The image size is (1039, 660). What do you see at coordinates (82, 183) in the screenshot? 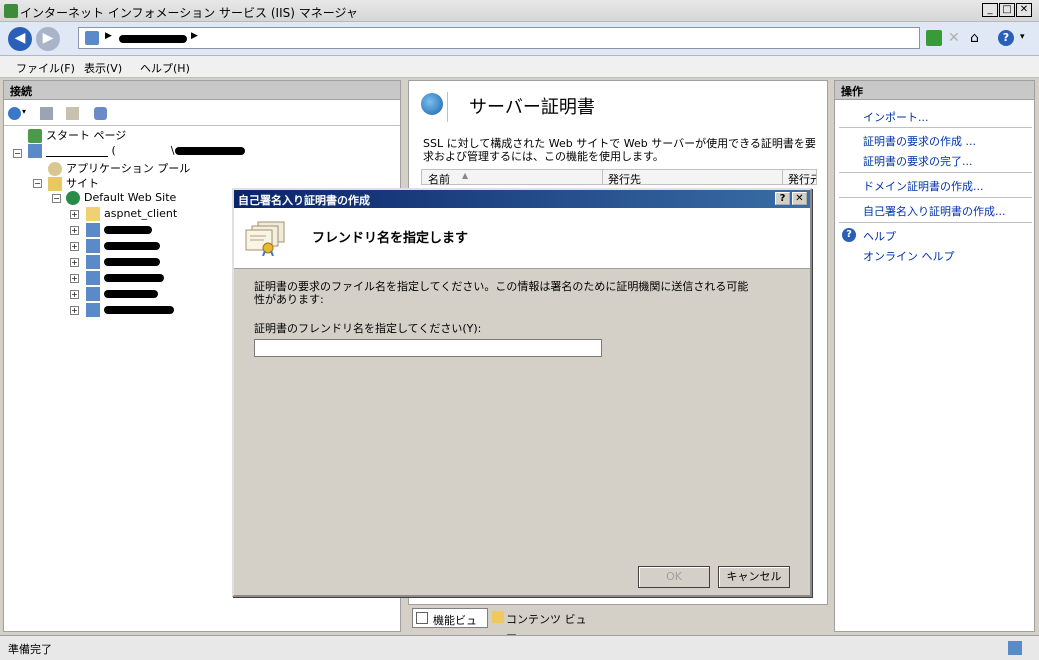
I see `tree-label: サイト` at bounding box center [82, 183].